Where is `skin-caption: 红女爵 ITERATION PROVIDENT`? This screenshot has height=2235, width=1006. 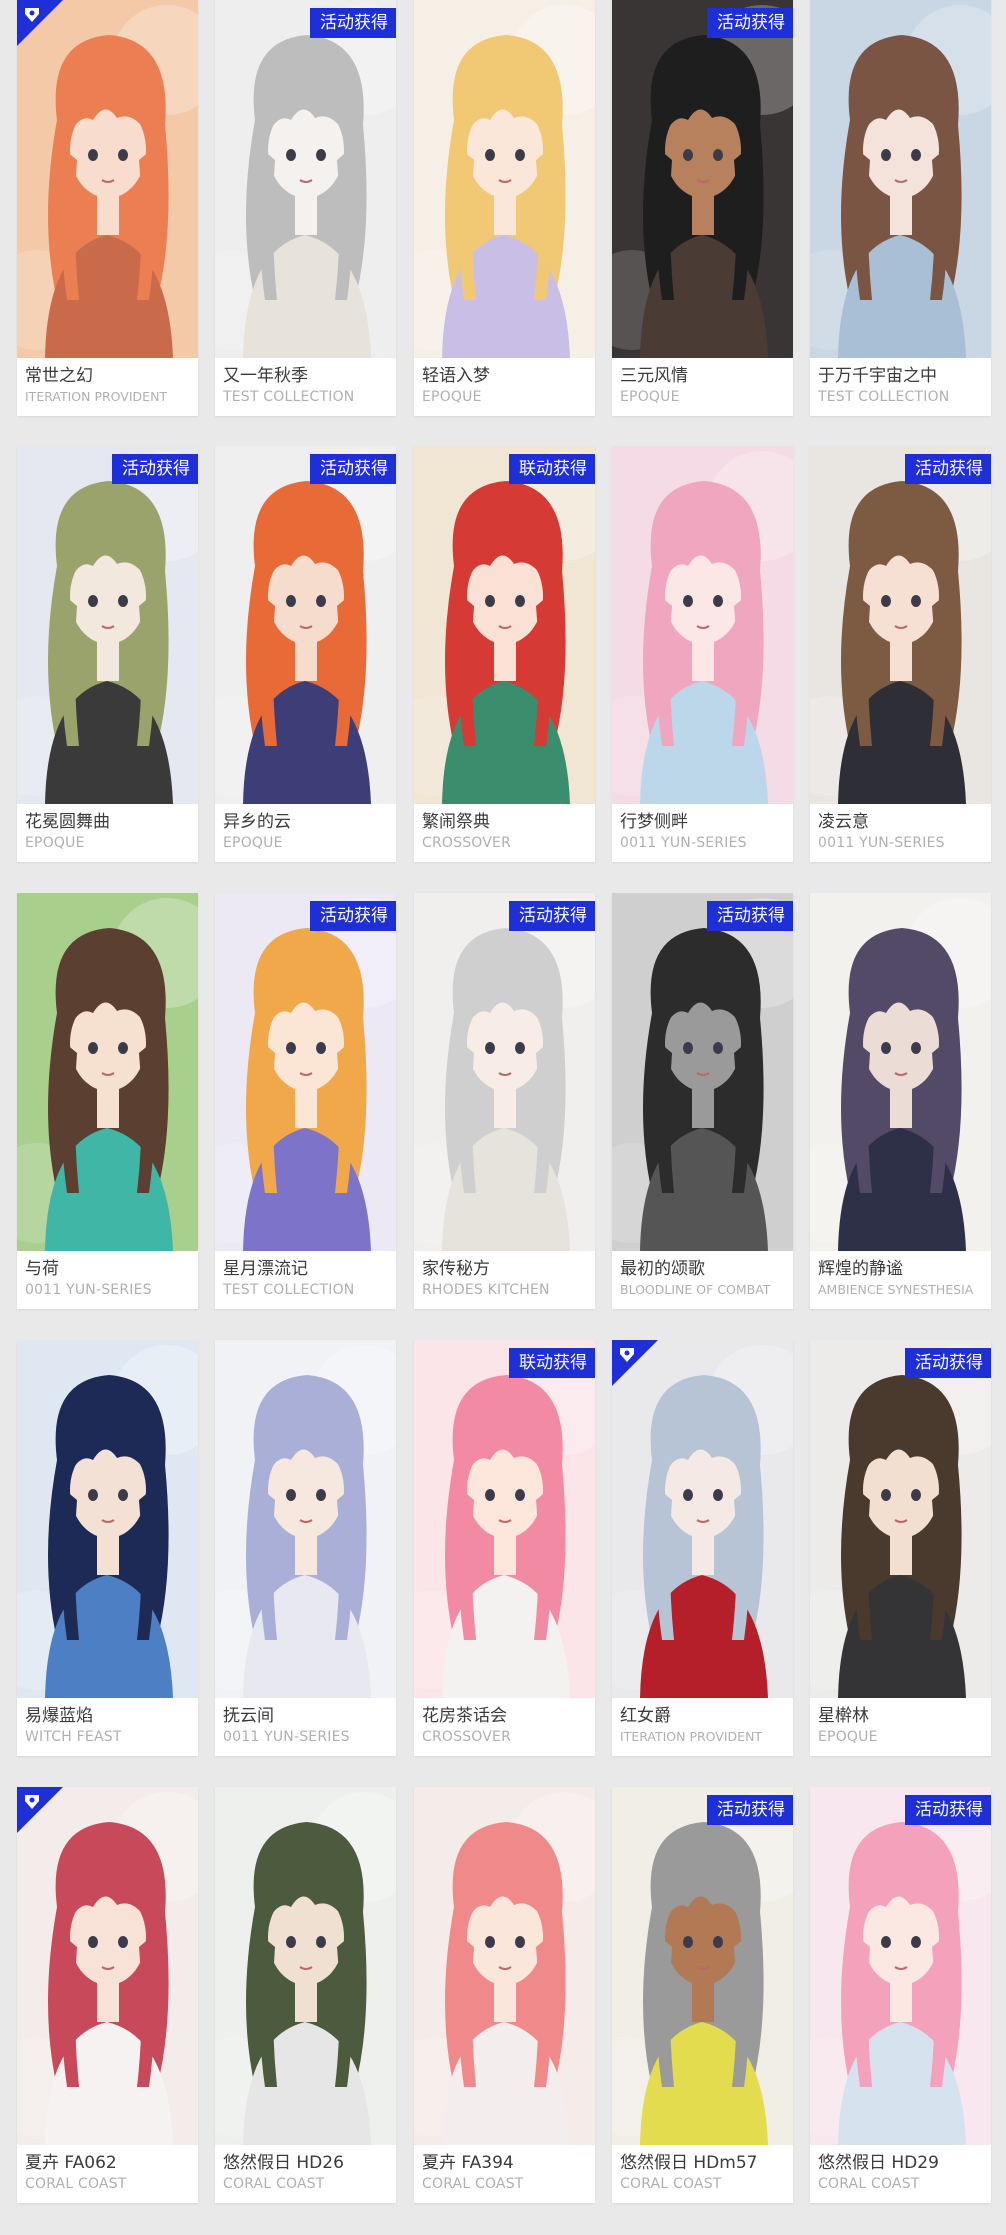
skin-caption: 红女爵 ITERATION PROVIDENT is located at coordinates (702, 1727).